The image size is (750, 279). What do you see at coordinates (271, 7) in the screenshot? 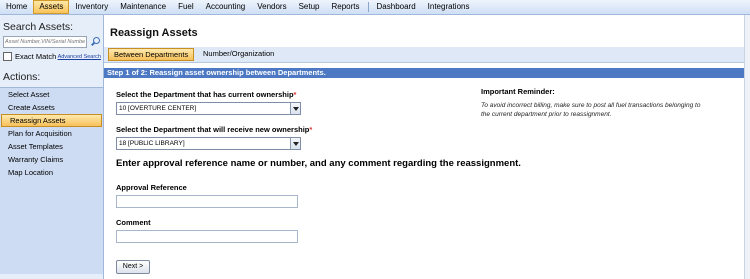
I see `nav-vendors: Vendors` at bounding box center [271, 7].